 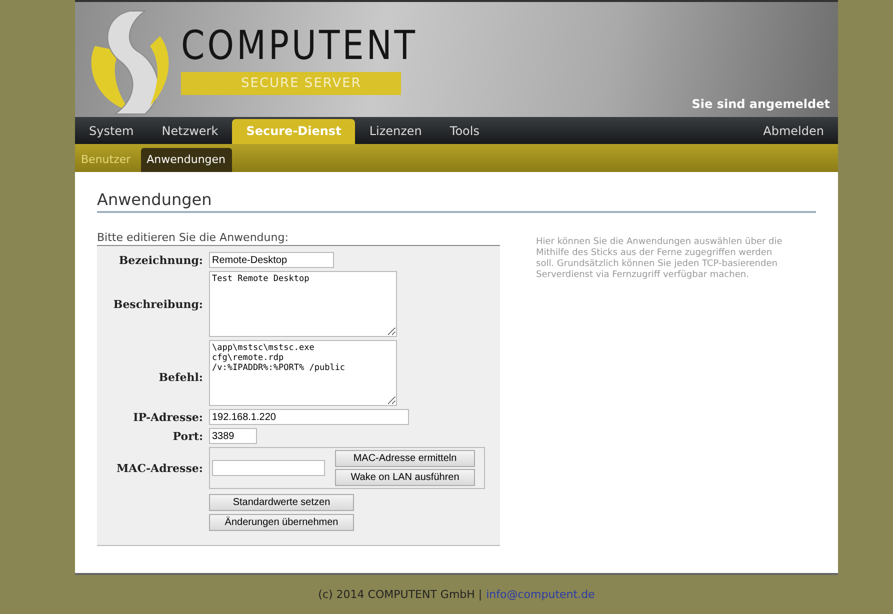 I want to click on copyright-text: (c) 2014 COMPUTENT GmbH |, so click(x=400, y=594).